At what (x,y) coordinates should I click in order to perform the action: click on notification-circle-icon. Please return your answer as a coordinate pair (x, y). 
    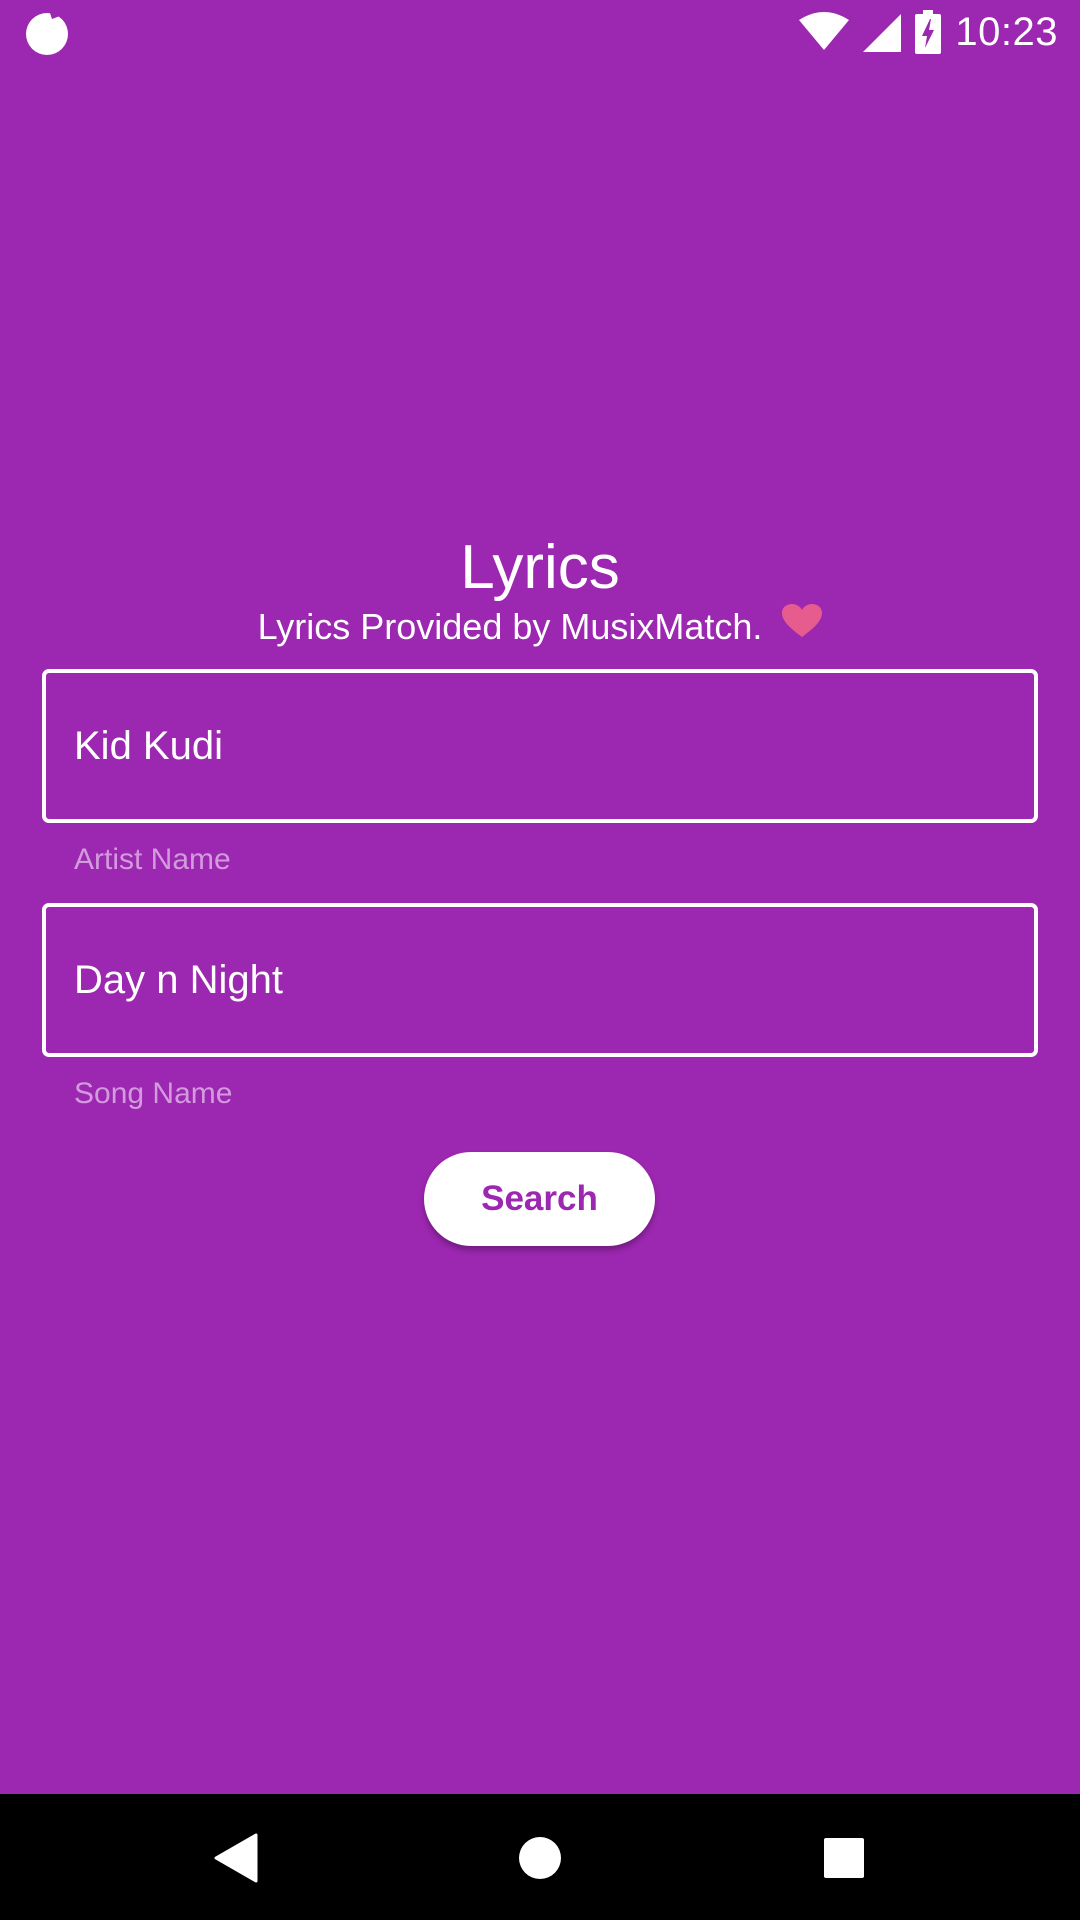
    Looking at the image, I should click on (47, 33).